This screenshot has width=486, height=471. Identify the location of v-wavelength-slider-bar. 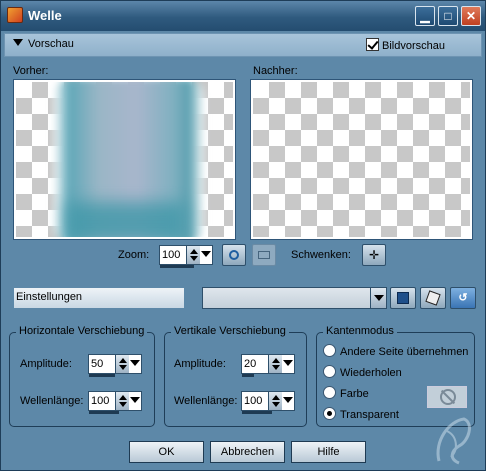
(257, 412).